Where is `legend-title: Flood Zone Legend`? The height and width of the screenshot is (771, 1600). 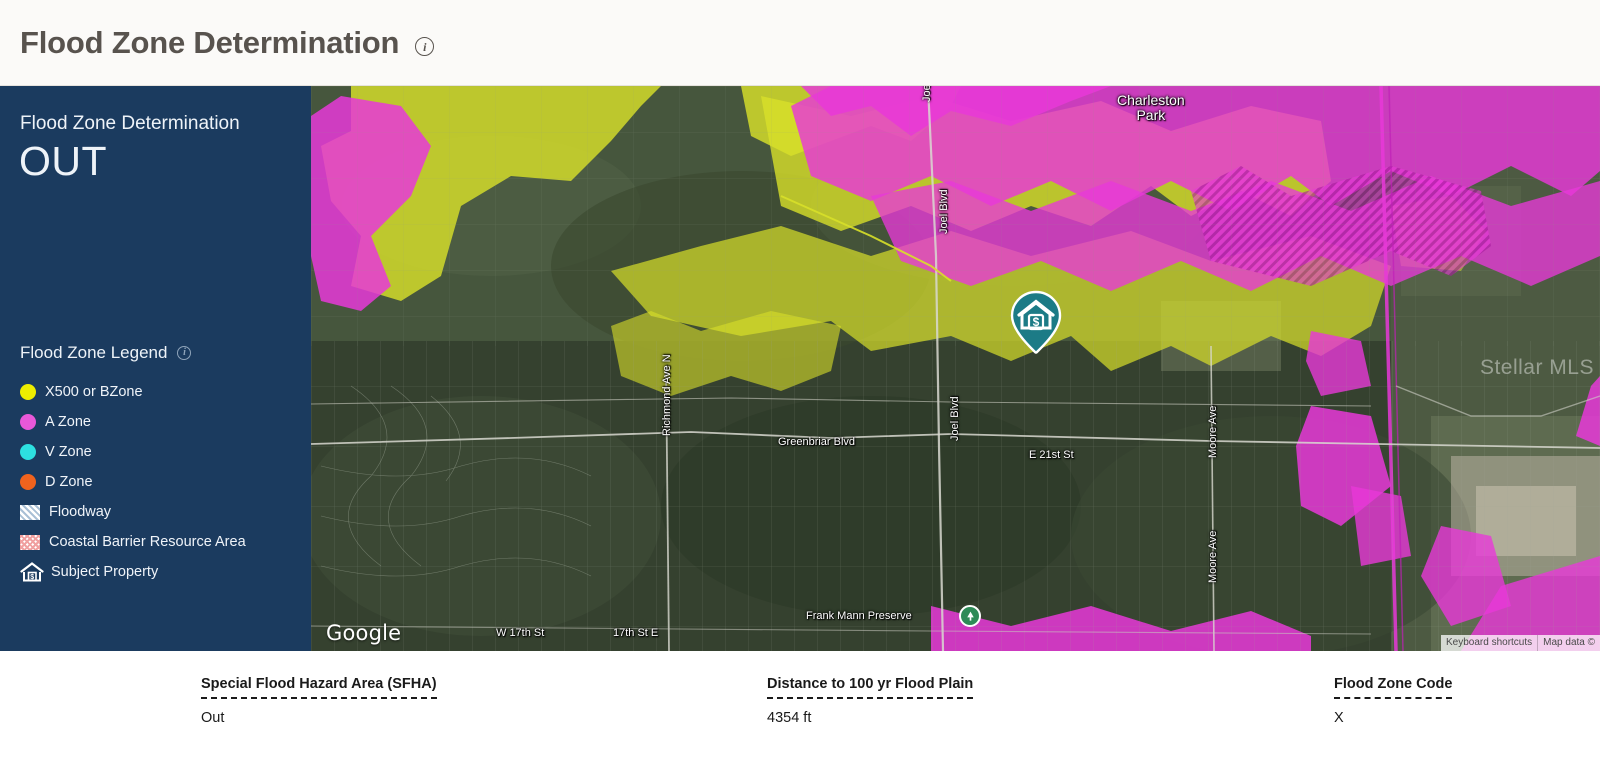
legend-title: Flood Zone Legend is located at coordinates (94, 352).